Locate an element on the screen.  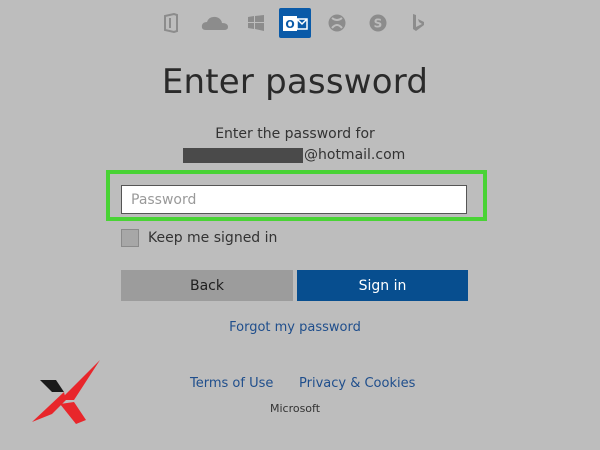
watermark-logo is located at coordinates (66, 392).